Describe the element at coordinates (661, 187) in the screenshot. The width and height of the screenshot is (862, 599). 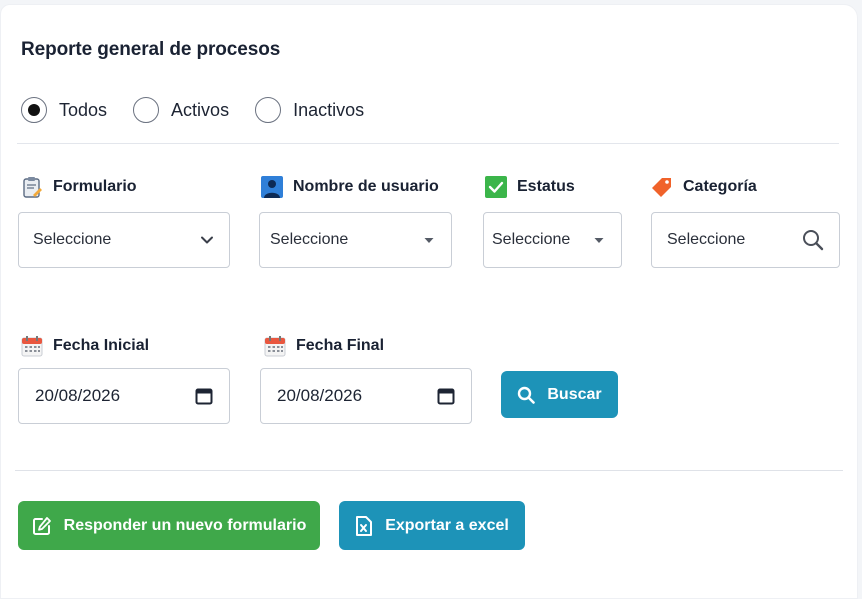
I see `tag-icon` at that location.